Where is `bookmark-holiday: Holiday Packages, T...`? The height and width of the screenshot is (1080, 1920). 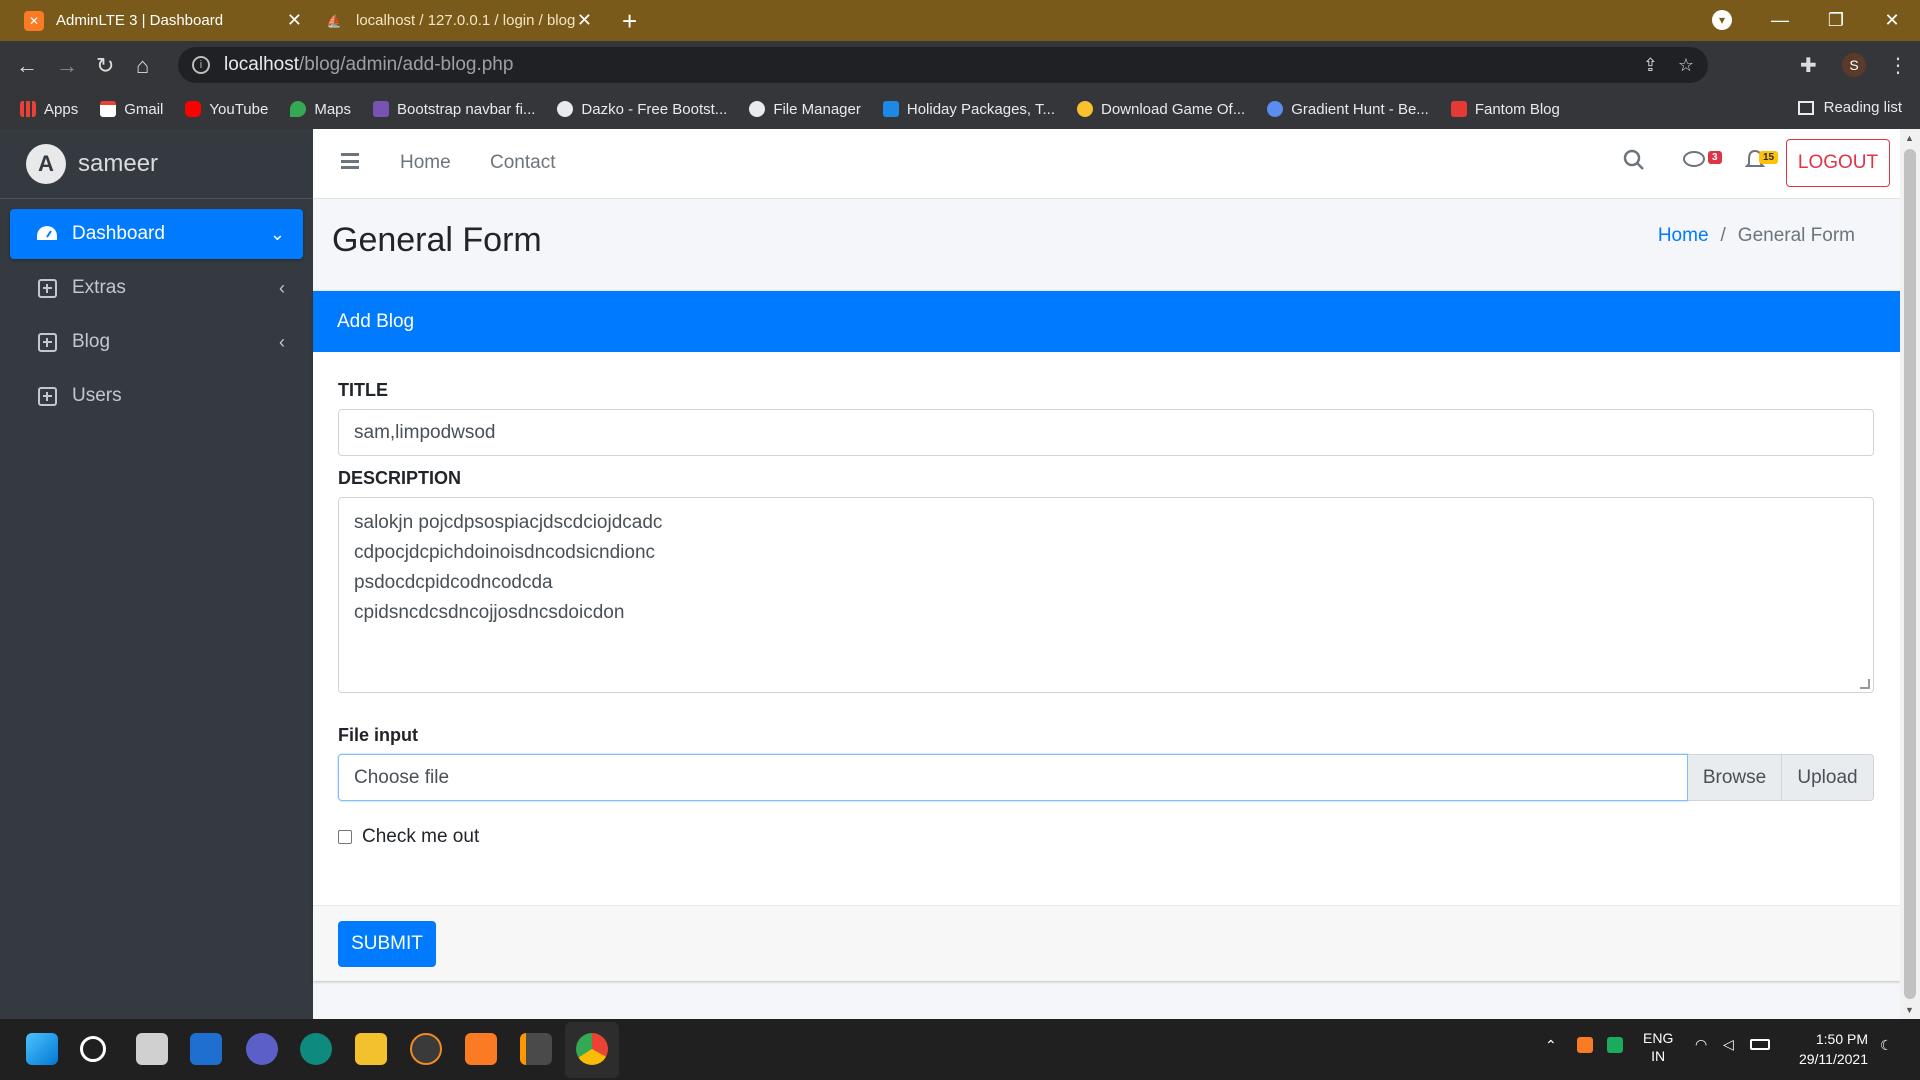 bookmark-holiday: Holiday Packages, T... is located at coordinates (968, 109).